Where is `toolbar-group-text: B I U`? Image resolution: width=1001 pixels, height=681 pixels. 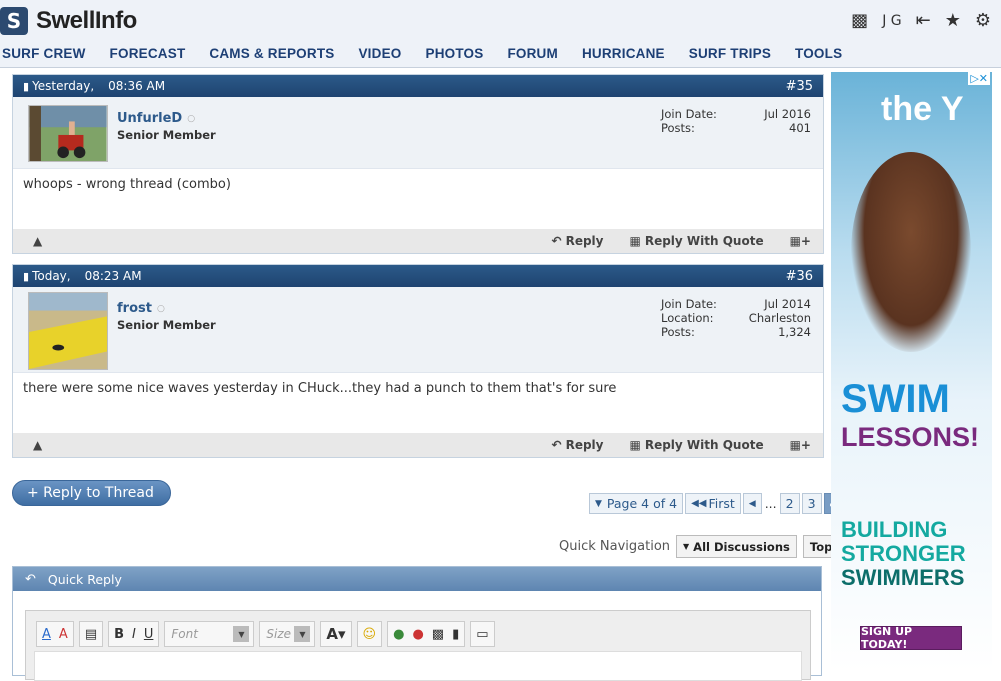 toolbar-group-text: B I U is located at coordinates (134, 634).